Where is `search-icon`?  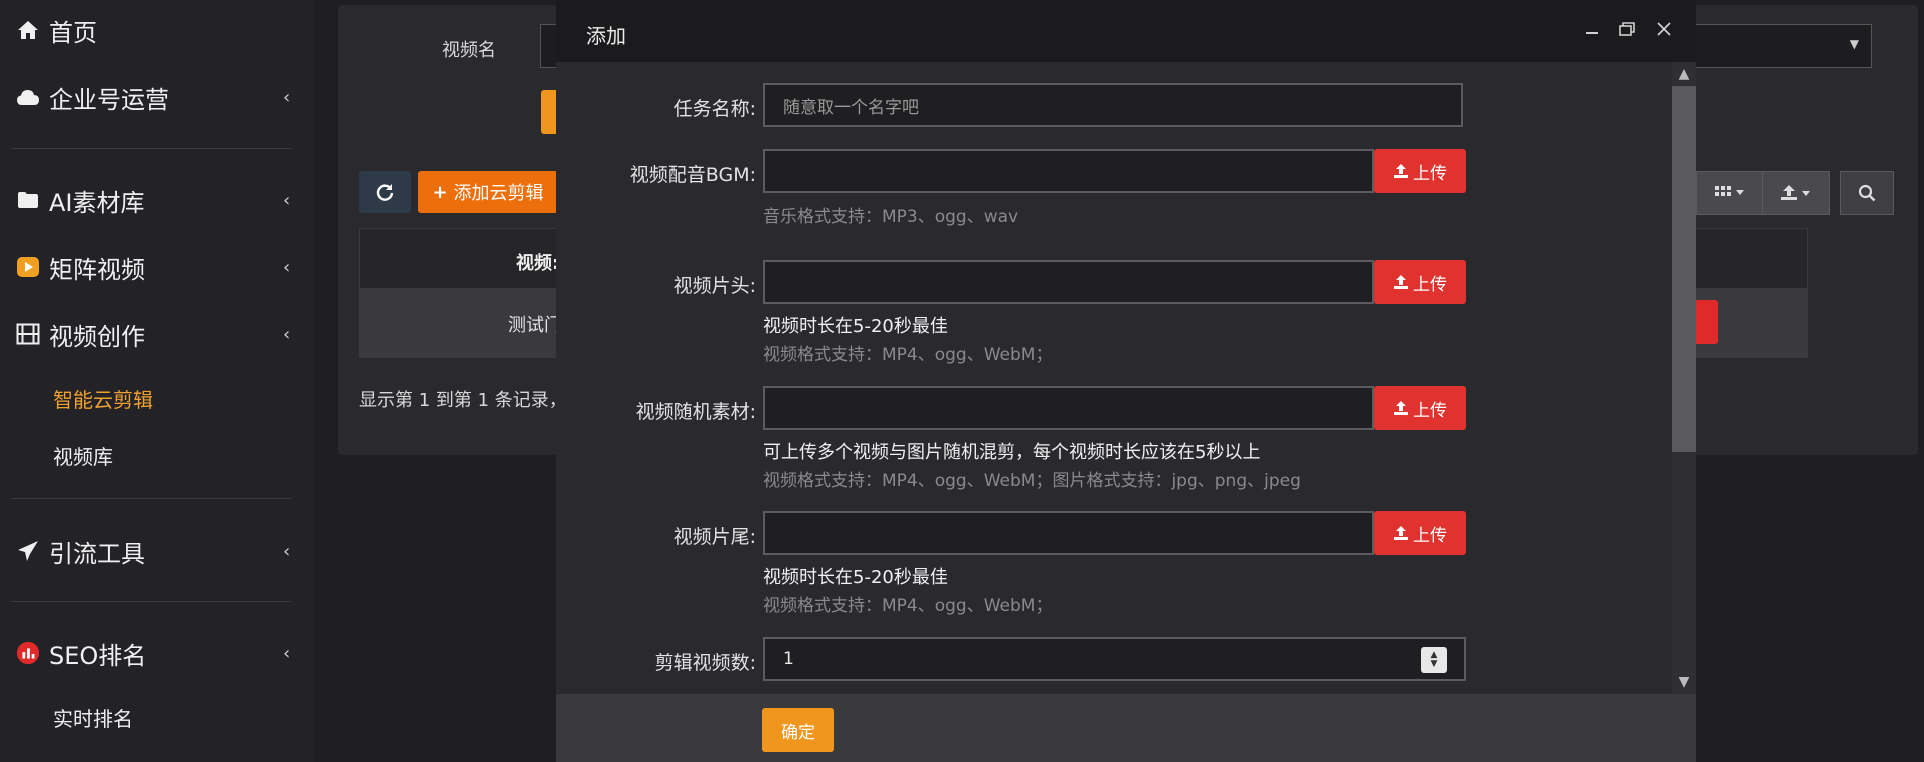 search-icon is located at coordinates (1867, 193).